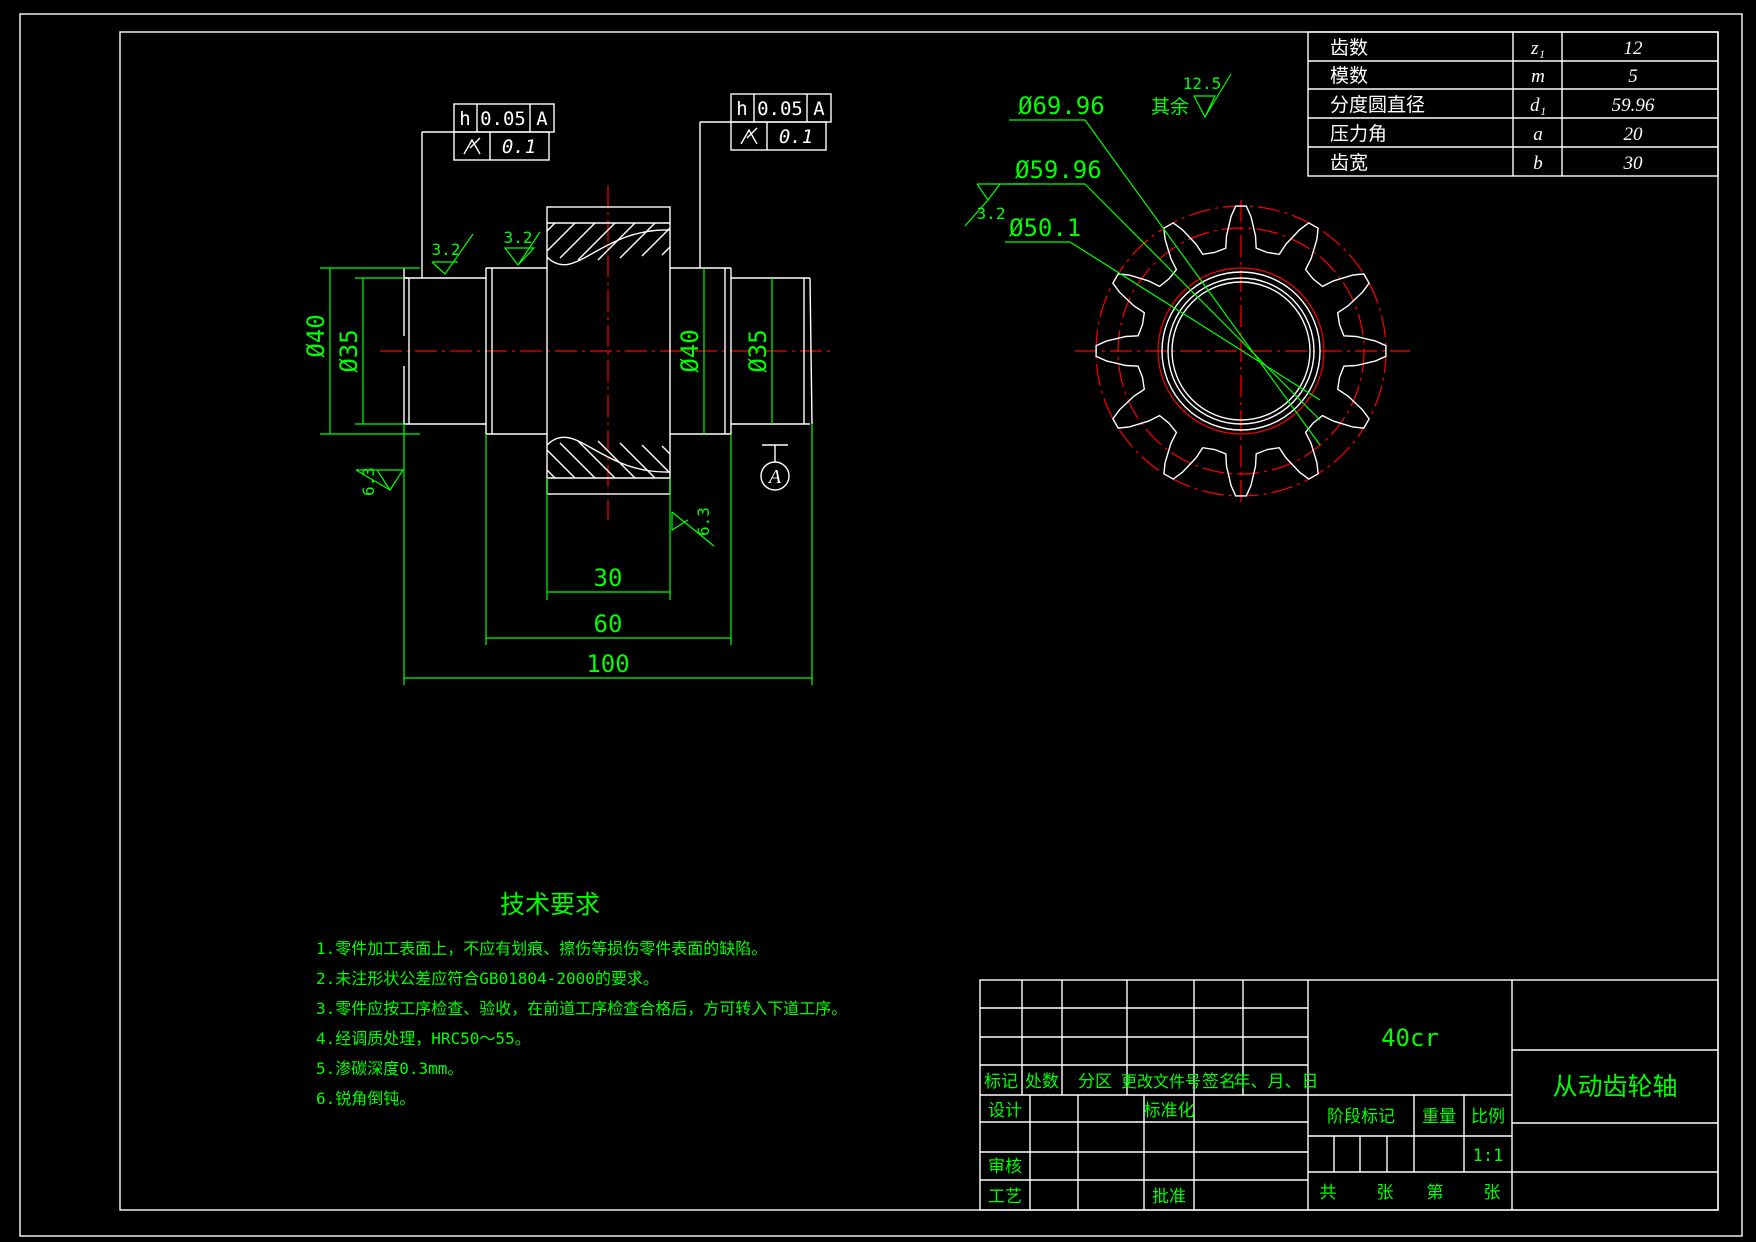  Describe the element at coordinates (1058, 170) in the screenshot. I see `dim-pitch-circle: Ø59.96` at that location.